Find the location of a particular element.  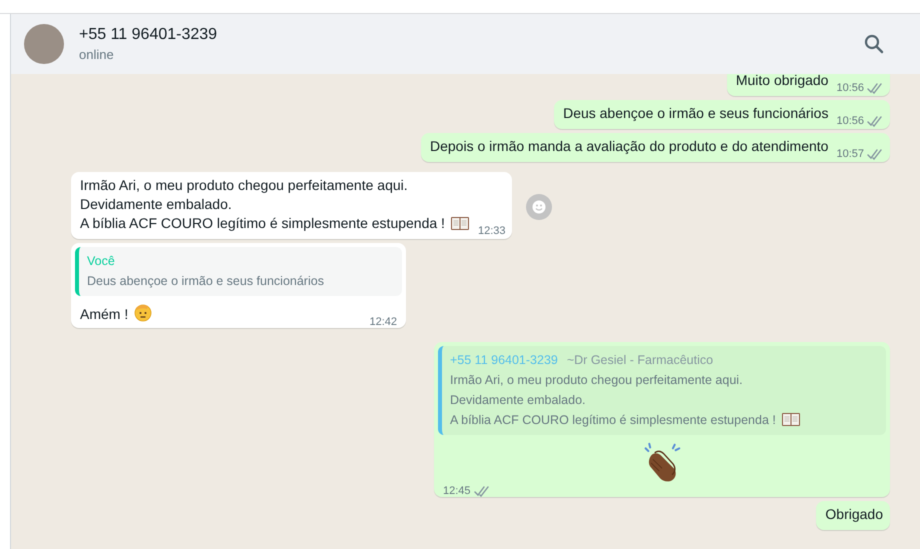

quoted-author: +55 11 96401-3239 is located at coordinates (504, 360).